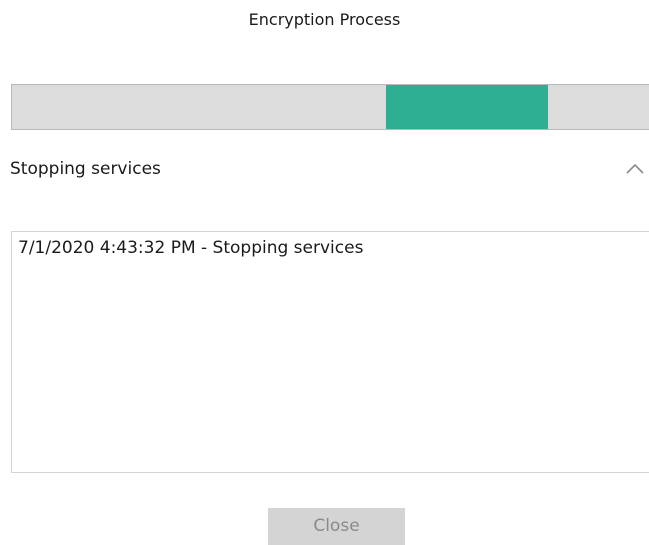 The image size is (649, 545). I want to click on close-button: Close, so click(336, 526).